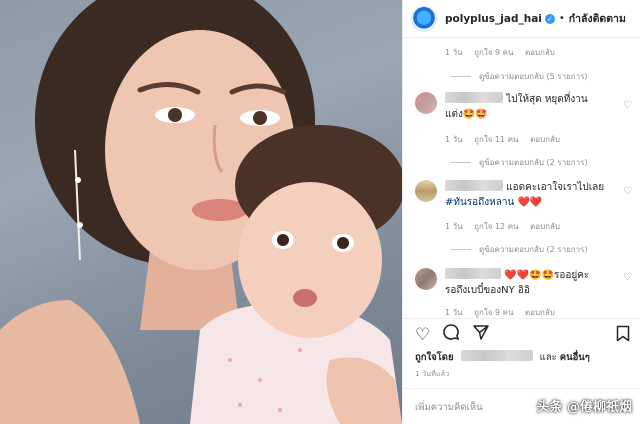  Describe the element at coordinates (487, 290) in the screenshot. I see `comment-body-line2: รอถึงเบบี๋ของNY อิอิ` at that location.